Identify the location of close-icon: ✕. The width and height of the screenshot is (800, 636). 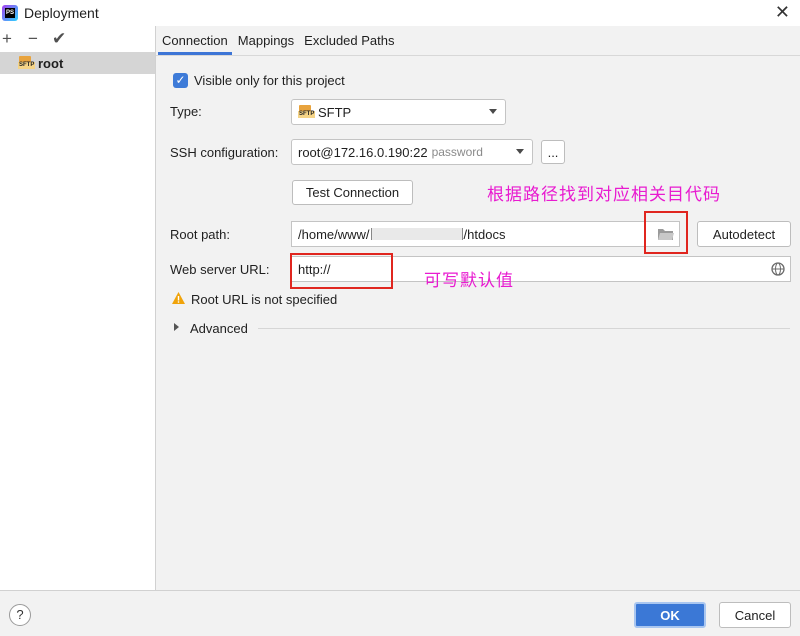
(782, 12).